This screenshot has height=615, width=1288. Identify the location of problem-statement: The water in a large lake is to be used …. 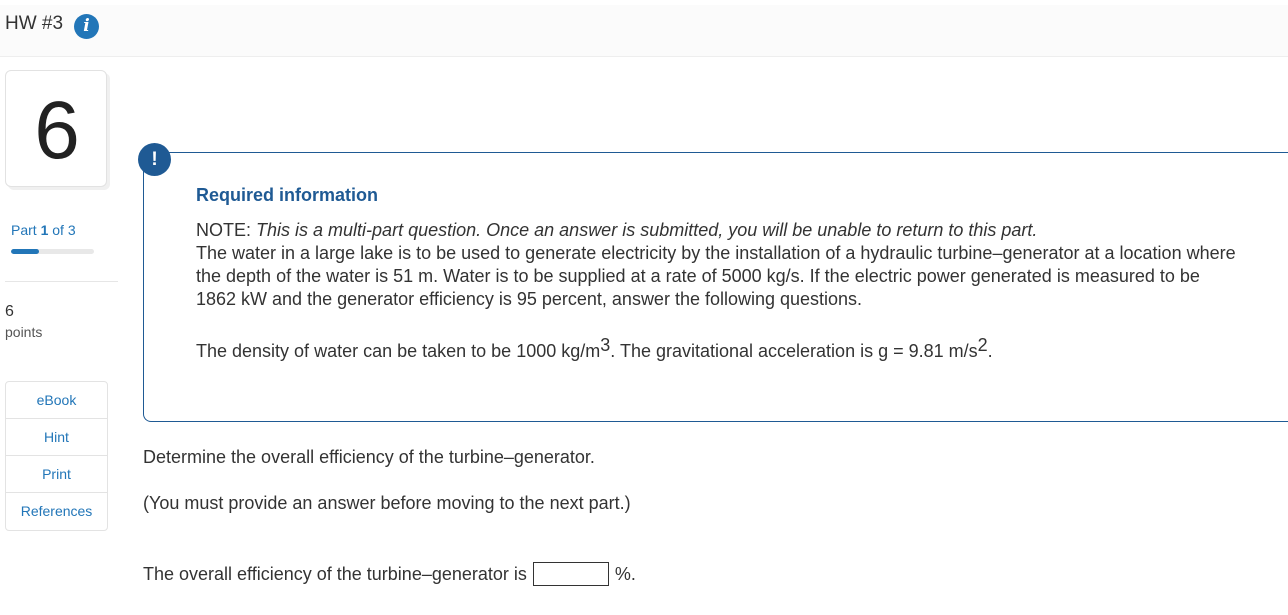
(716, 276).